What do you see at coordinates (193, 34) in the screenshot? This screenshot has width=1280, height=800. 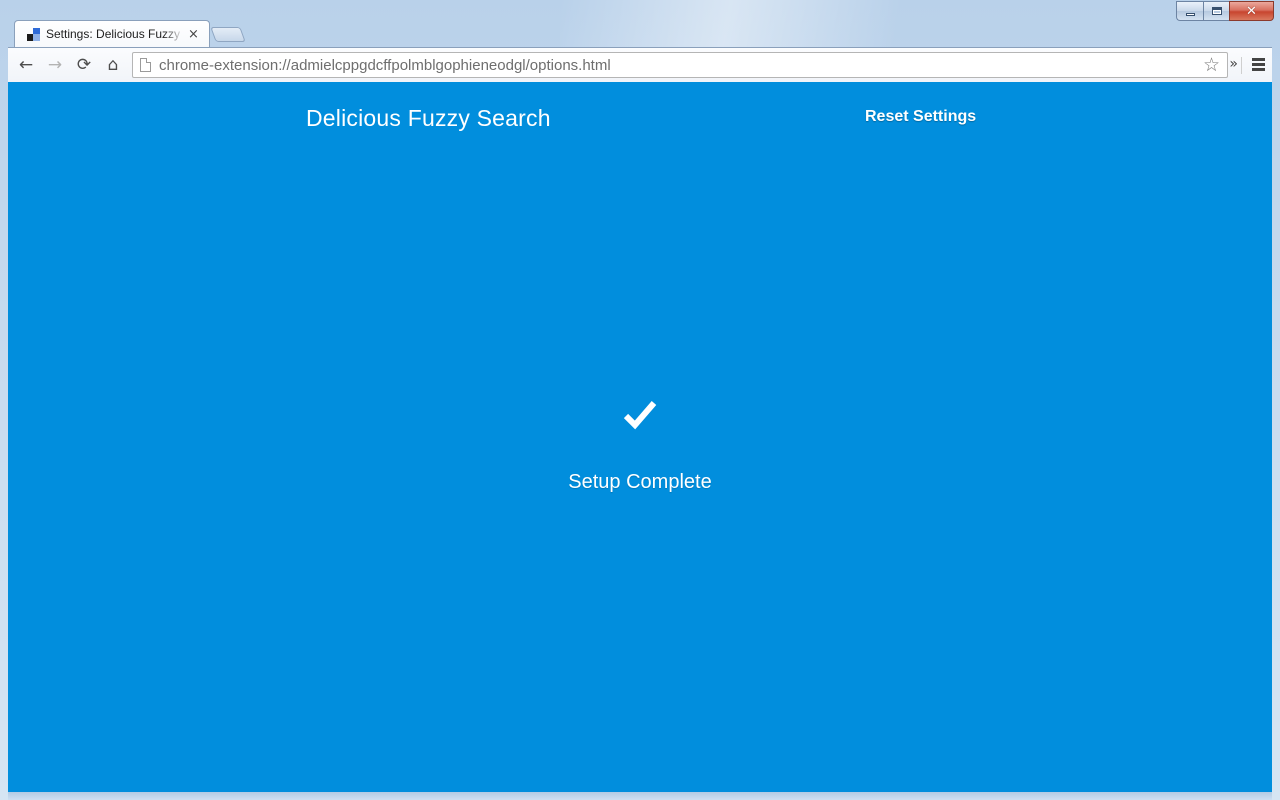 I see `tab-close-icon: ×` at bounding box center [193, 34].